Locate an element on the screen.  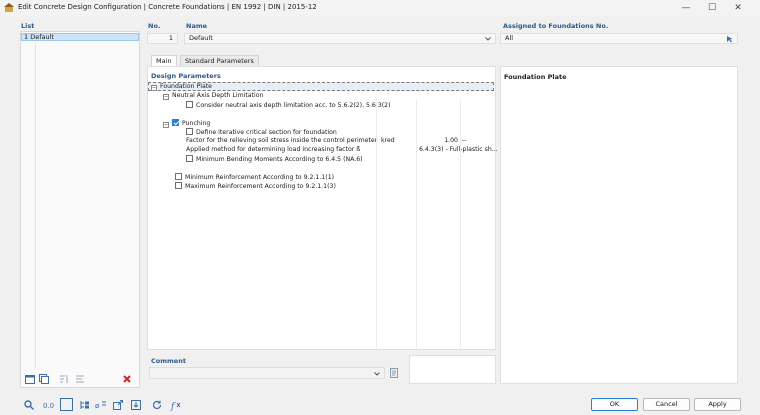
search-icon is located at coordinates (29, 405).